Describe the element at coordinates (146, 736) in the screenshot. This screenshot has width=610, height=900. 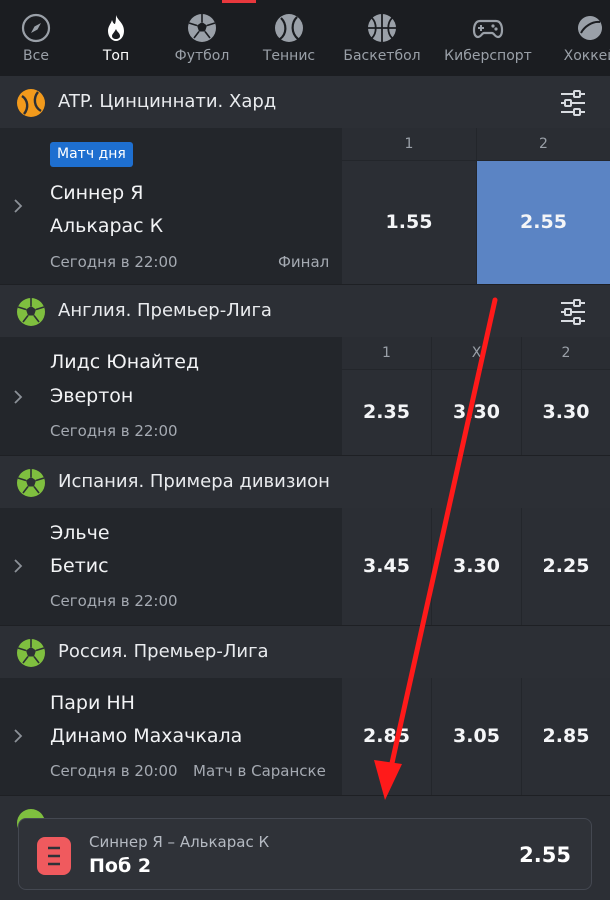
I see `team-away: Динамо Махачкала` at that location.